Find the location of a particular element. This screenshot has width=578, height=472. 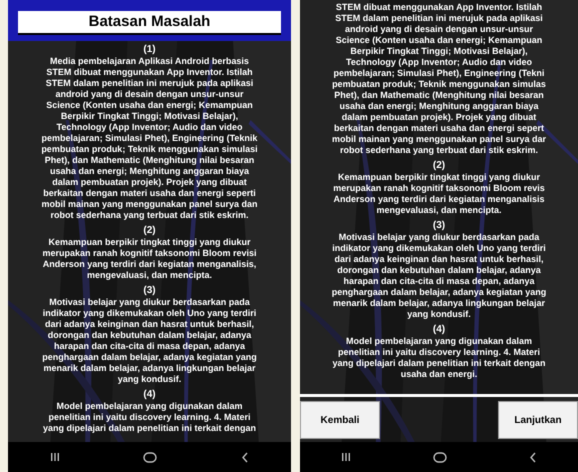

text-line: pembelajaran; Simulasi Phet), Engineering (Teknik is located at coordinates (150, 138).